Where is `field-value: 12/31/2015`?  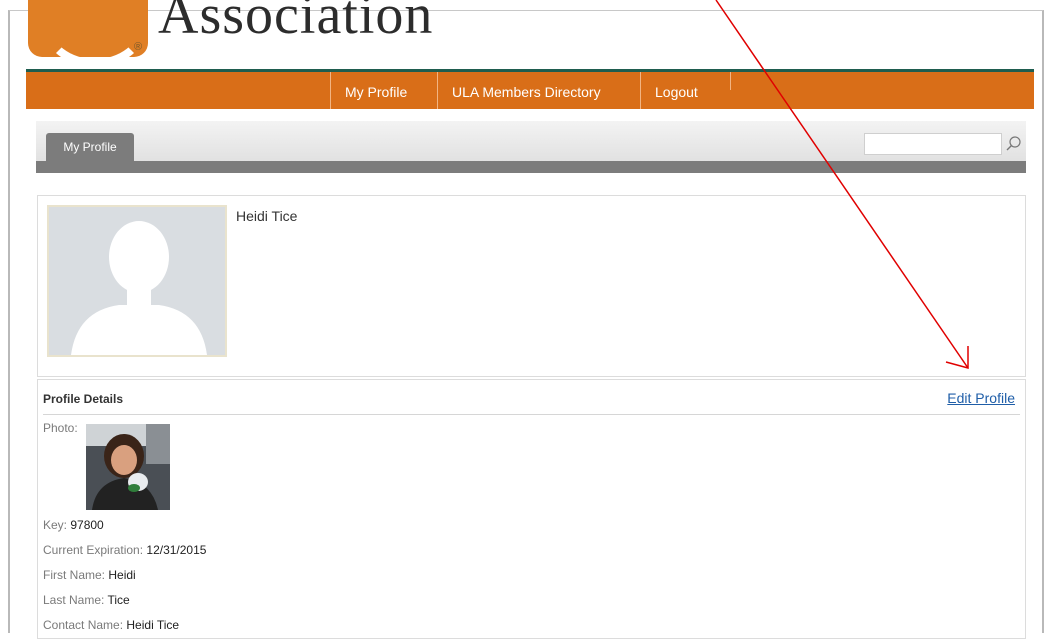 field-value: 12/31/2015 is located at coordinates (176, 550).